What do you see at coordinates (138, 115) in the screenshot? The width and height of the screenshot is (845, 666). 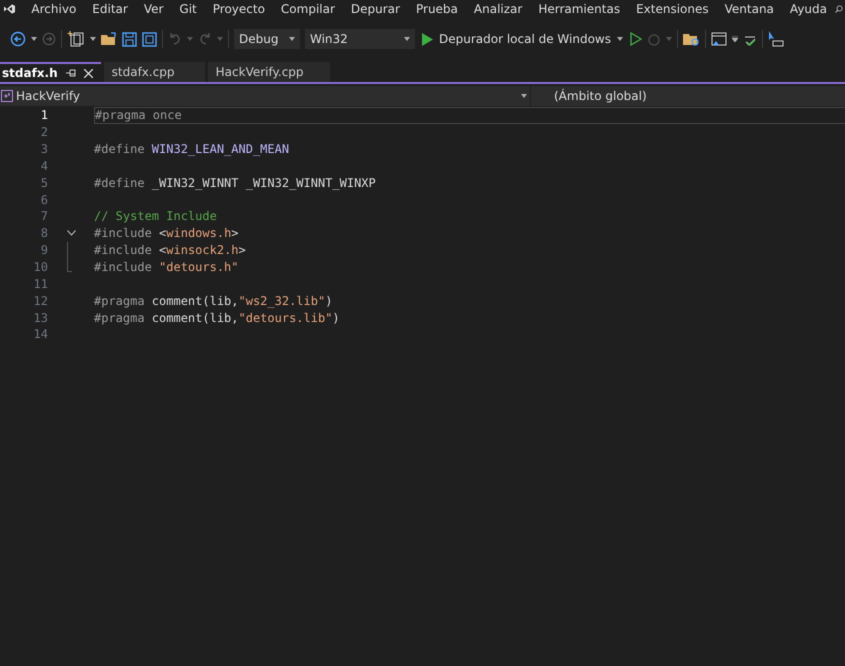 I see `code-line: #pragma once` at bounding box center [138, 115].